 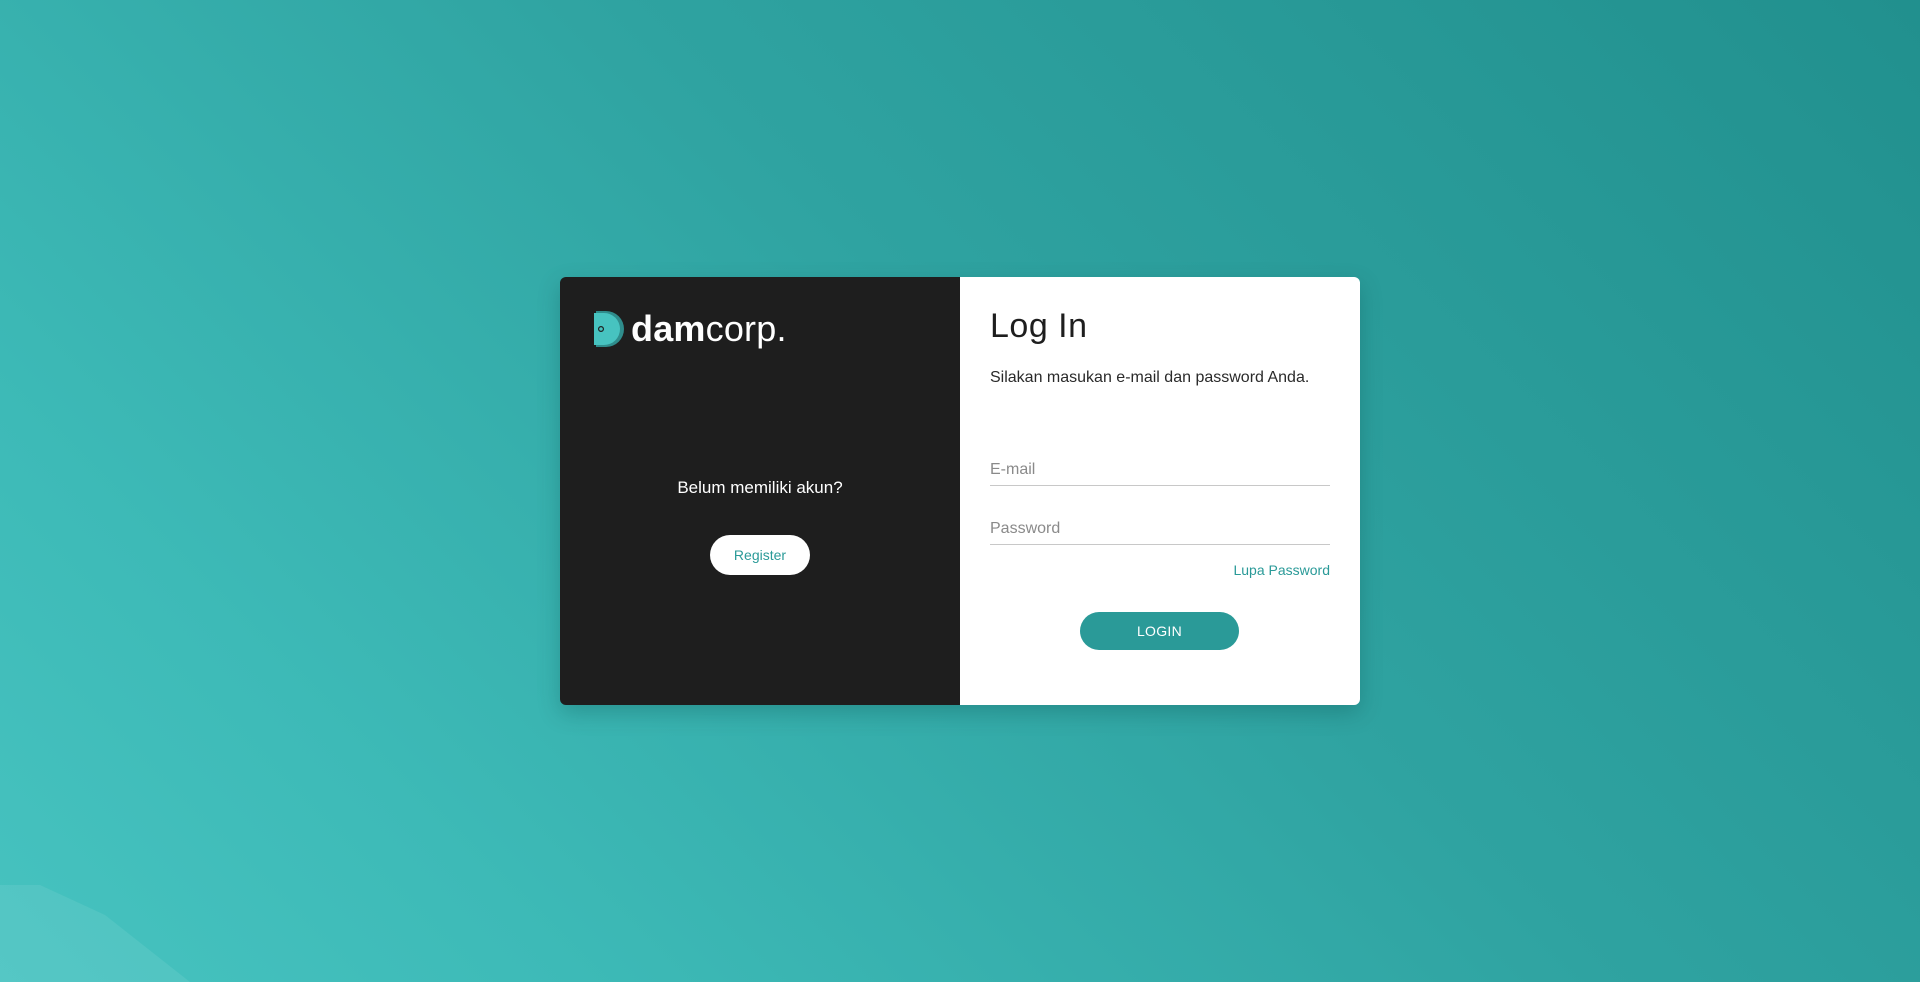 I want to click on brand-name-bold: dam, so click(x=668, y=328).